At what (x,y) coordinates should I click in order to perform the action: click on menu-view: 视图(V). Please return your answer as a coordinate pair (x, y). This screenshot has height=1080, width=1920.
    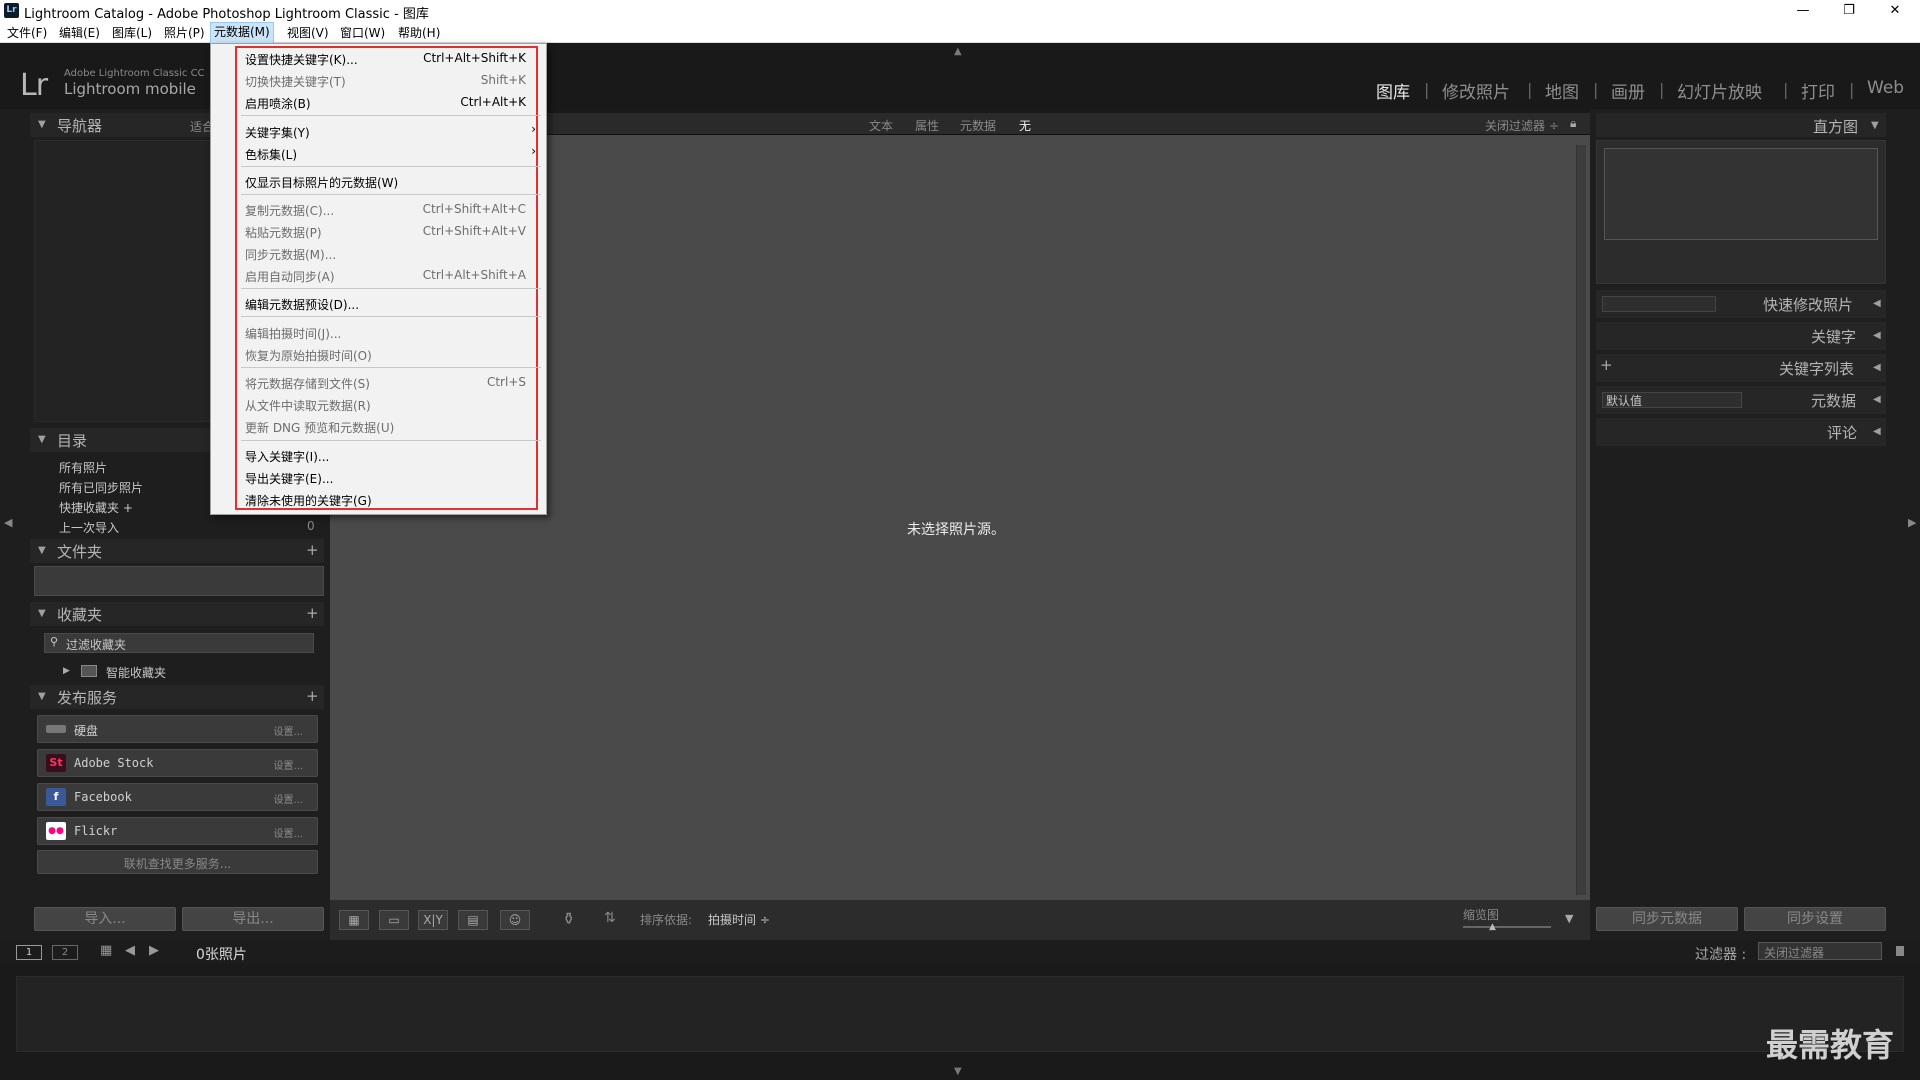
    Looking at the image, I should click on (308, 33).